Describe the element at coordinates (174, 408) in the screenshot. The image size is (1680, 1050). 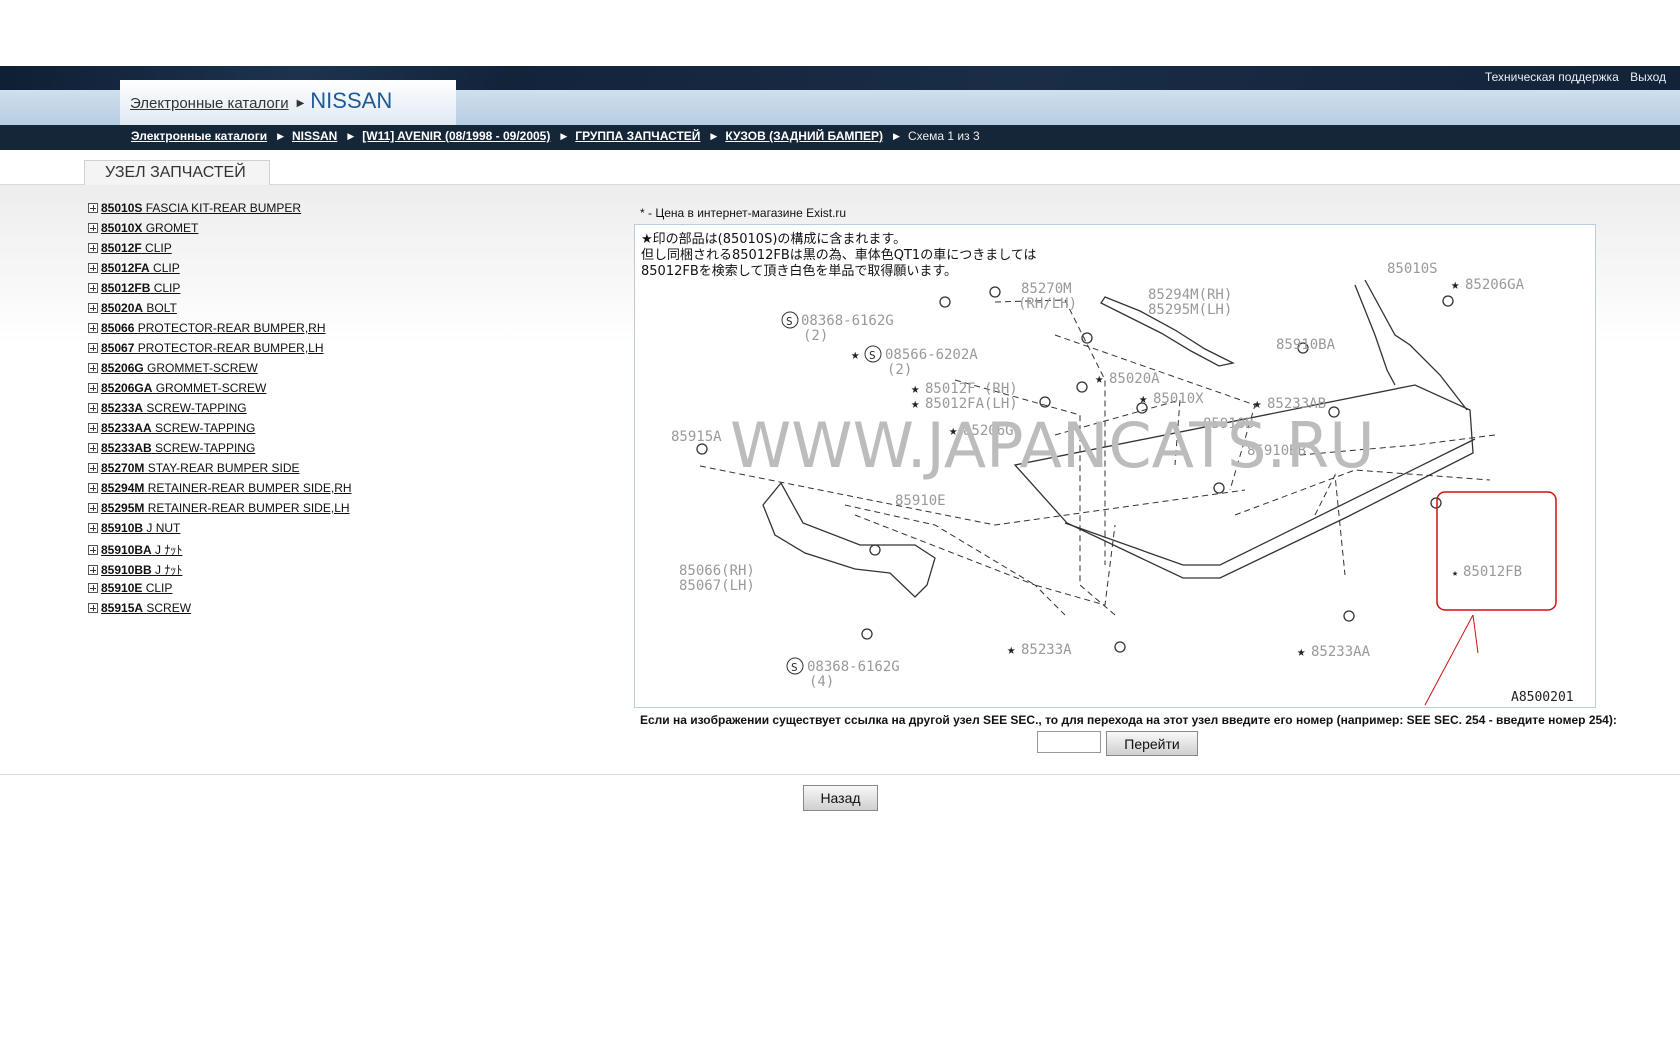
I see `part-link: 85233A SCREW-TAPPING` at that location.